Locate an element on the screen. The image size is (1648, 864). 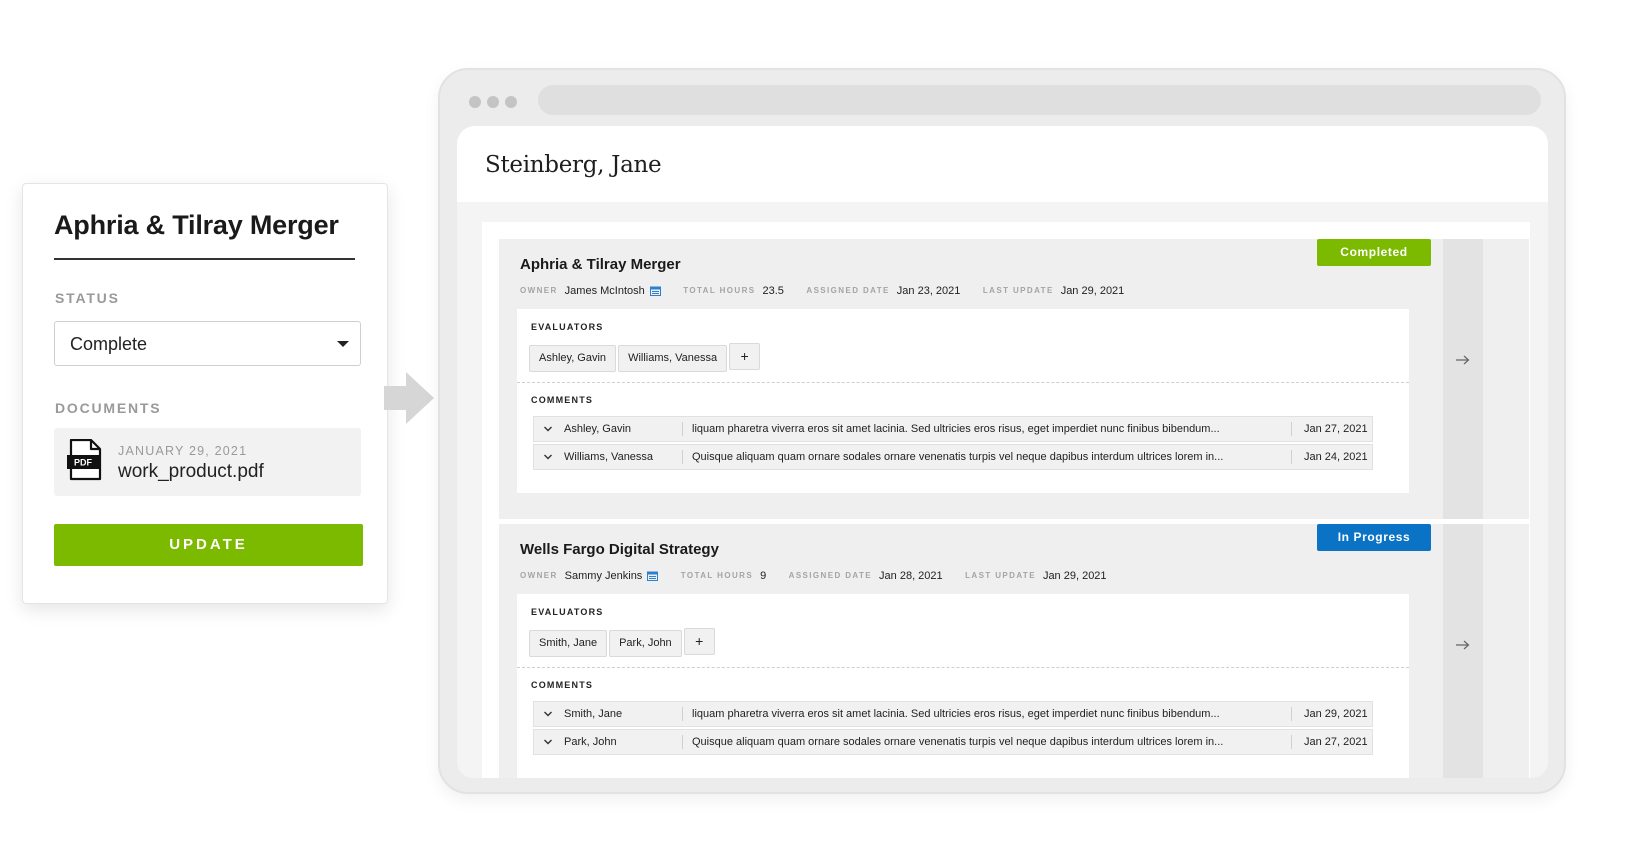
evaluator-chip: Park, John is located at coordinates (645, 643).